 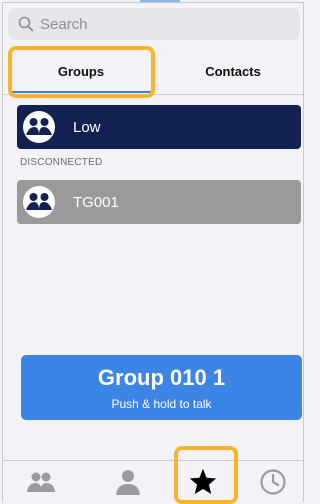 What do you see at coordinates (161, 377) in the screenshot?
I see `ptt-group-title: Group 010 1` at bounding box center [161, 377].